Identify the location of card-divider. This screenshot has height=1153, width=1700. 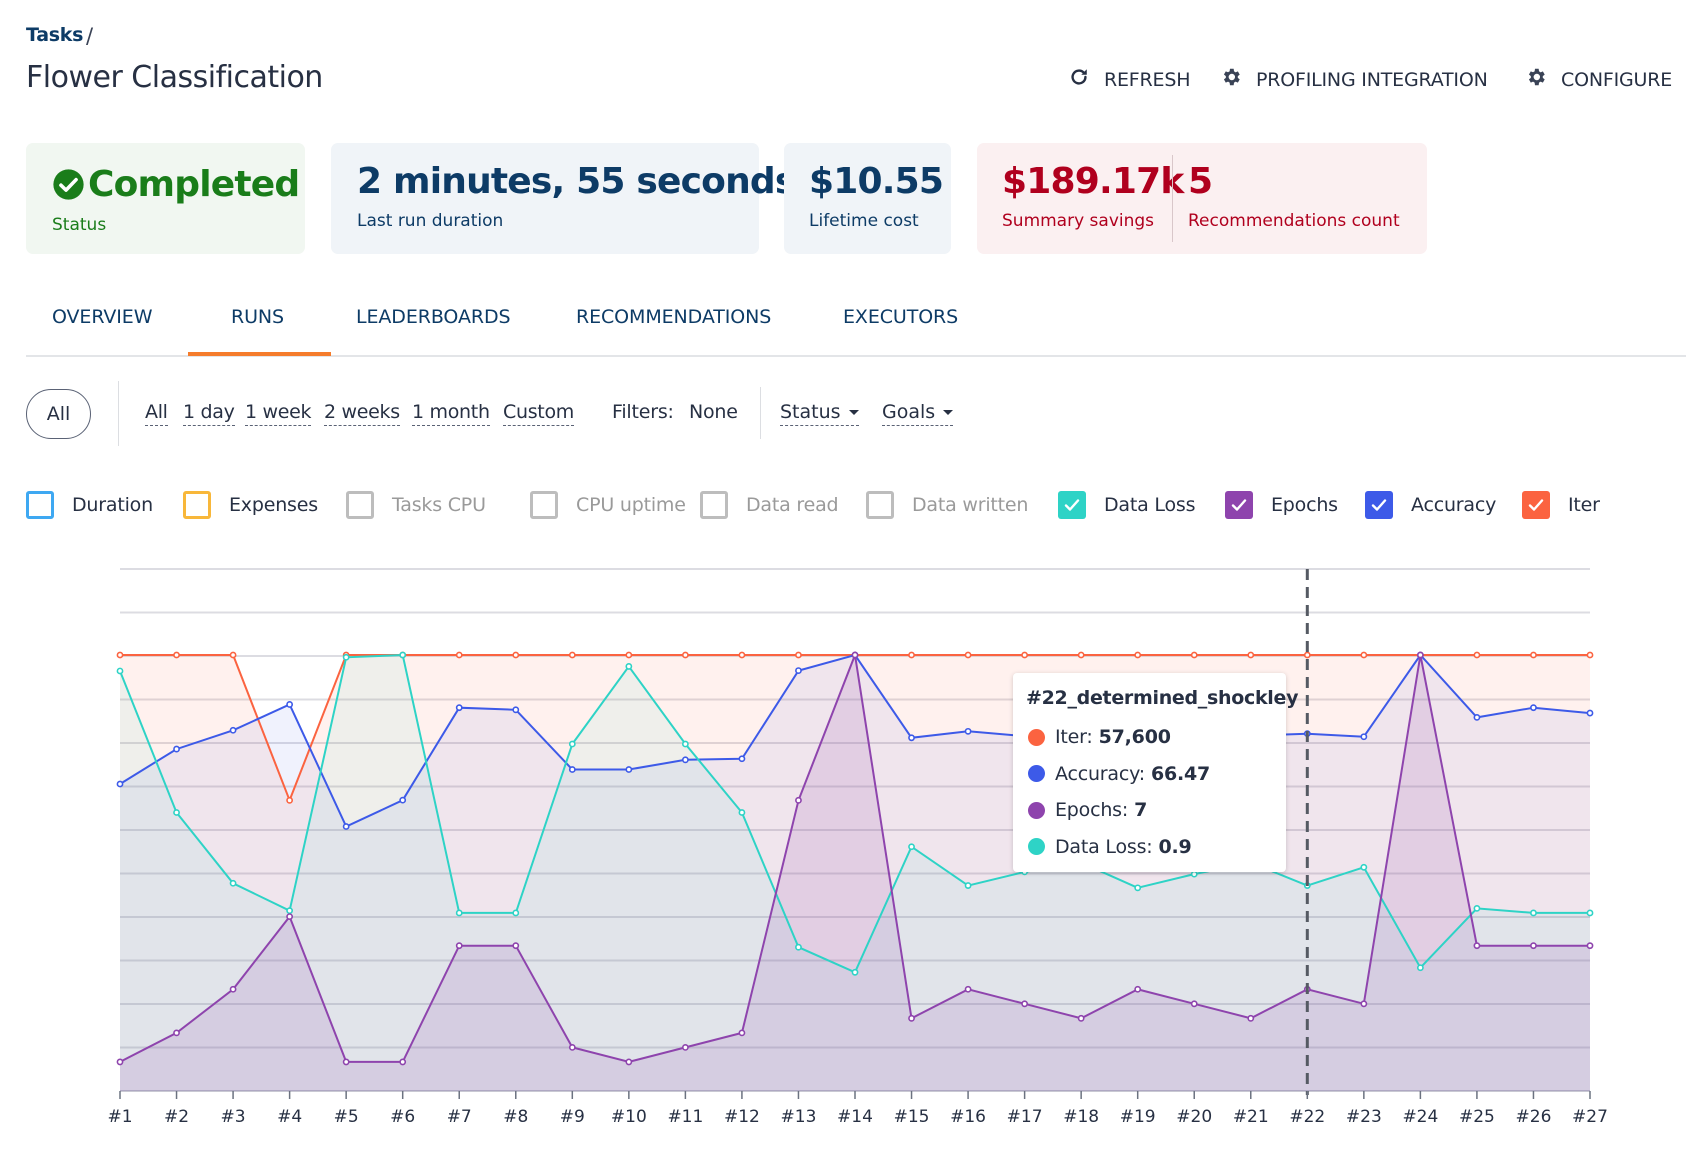
(1172, 198).